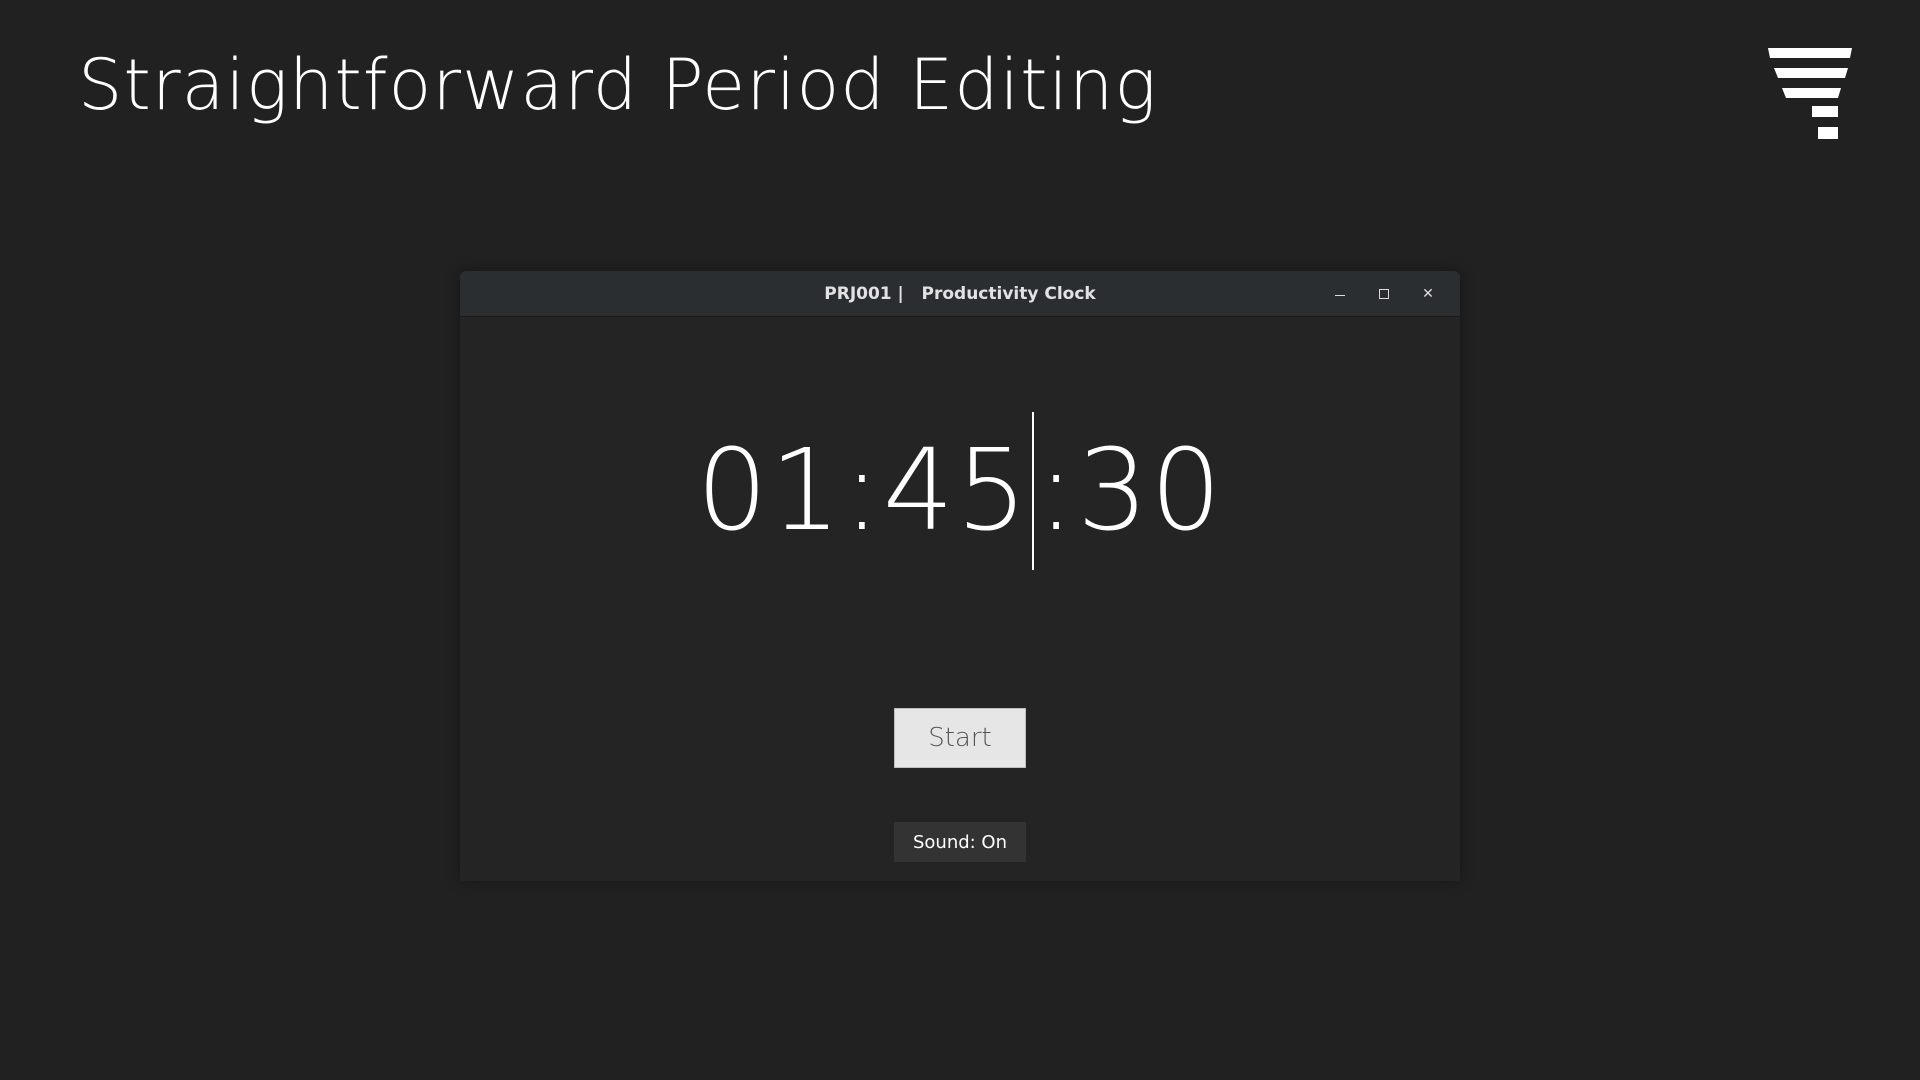 The width and height of the screenshot is (1920, 1080). I want to click on clock-hours-minutes: 01:45, so click(863, 491).